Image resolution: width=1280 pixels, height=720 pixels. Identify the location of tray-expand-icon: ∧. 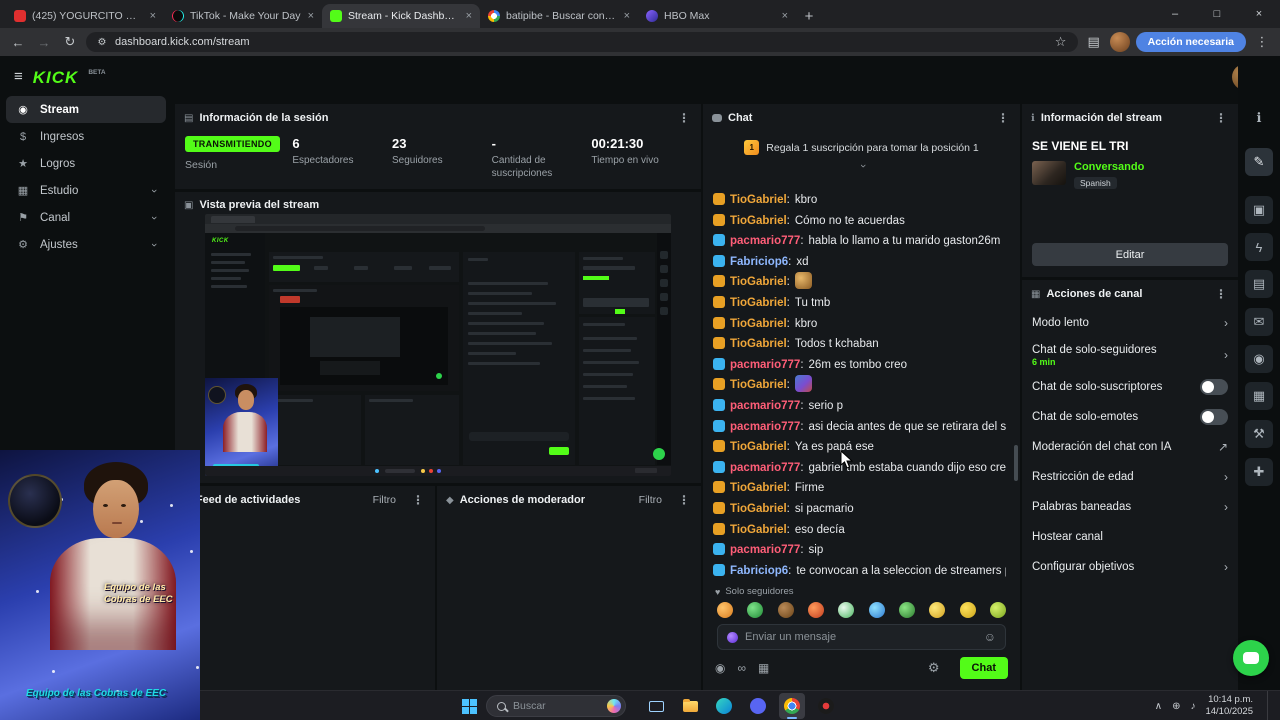
(1158, 706).